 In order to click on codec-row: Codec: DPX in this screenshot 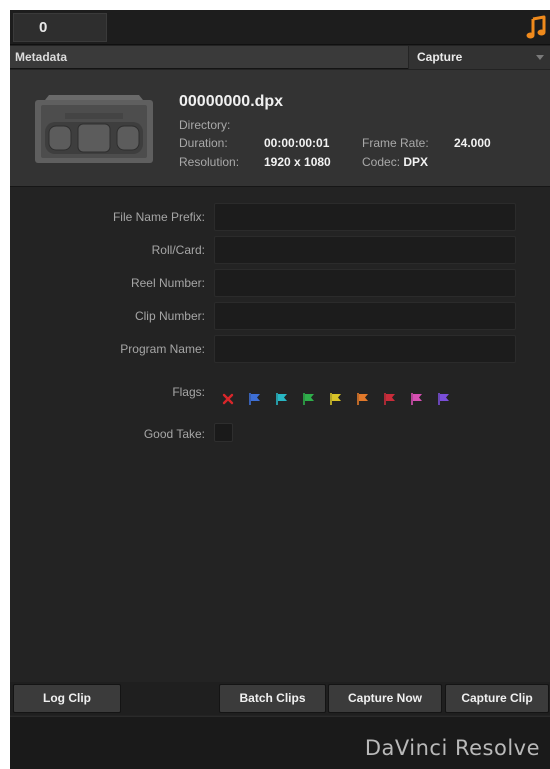, I will do `click(395, 162)`.